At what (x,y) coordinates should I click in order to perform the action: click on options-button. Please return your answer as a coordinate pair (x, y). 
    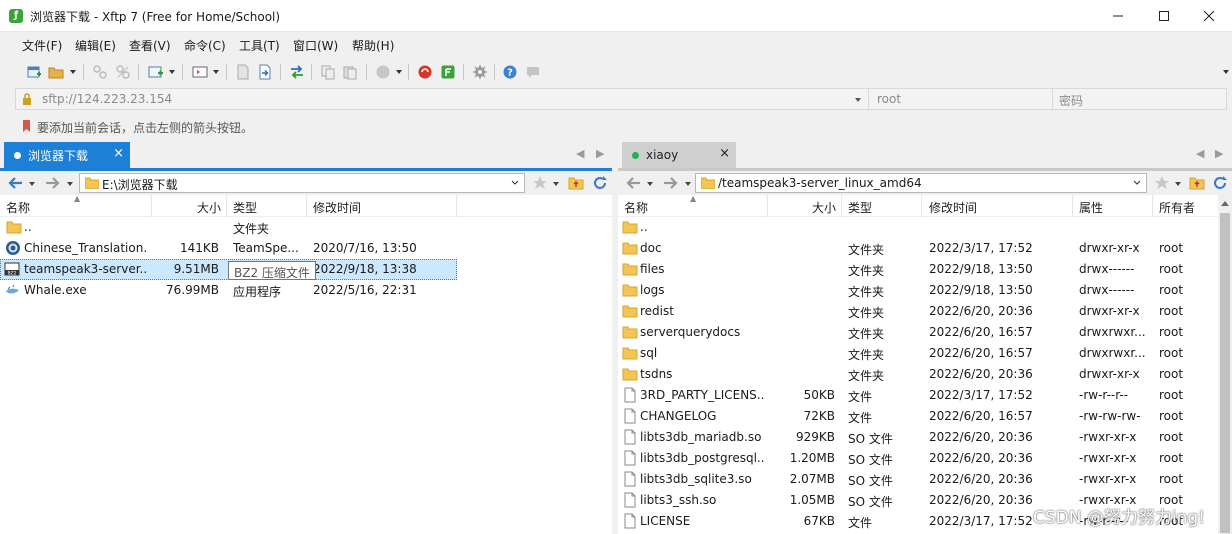
    Looking at the image, I should click on (480, 72).